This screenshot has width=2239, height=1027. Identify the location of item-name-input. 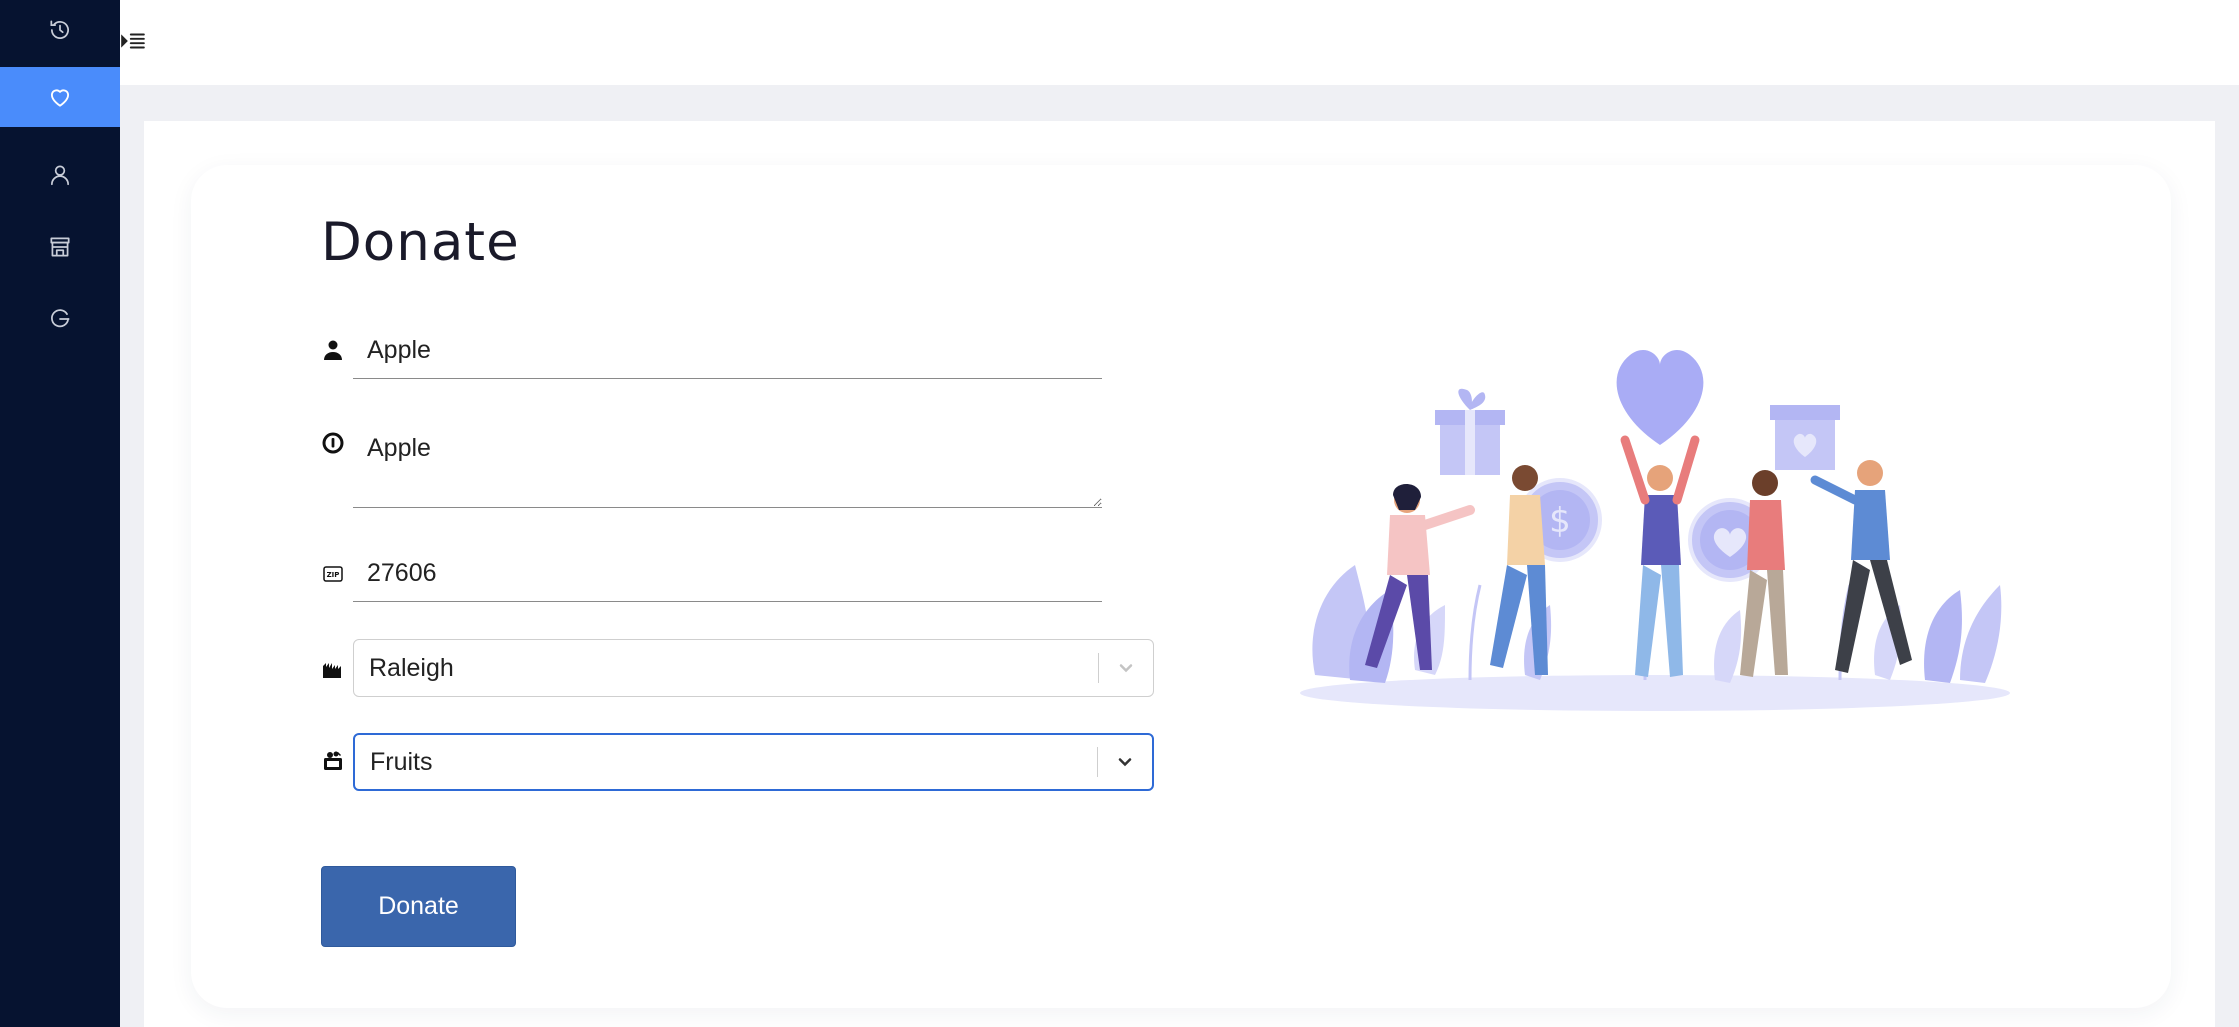
(727, 351).